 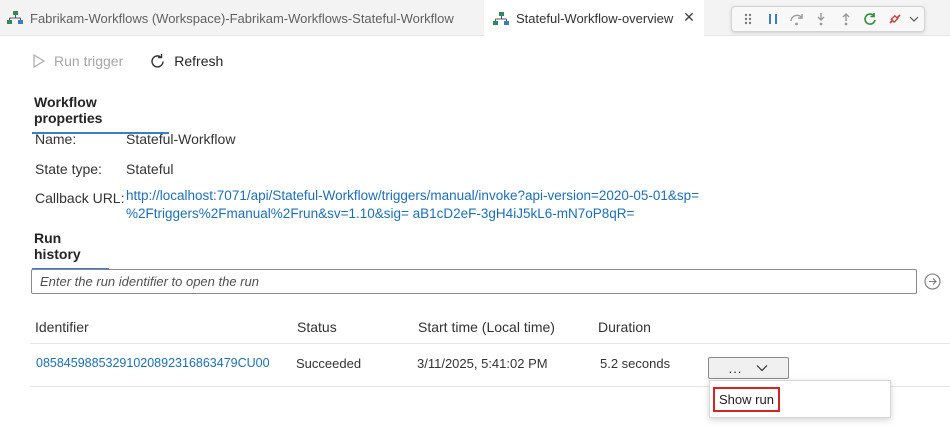 What do you see at coordinates (846, 19) in the screenshot?
I see `step-out-icon` at bounding box center [846, 19].